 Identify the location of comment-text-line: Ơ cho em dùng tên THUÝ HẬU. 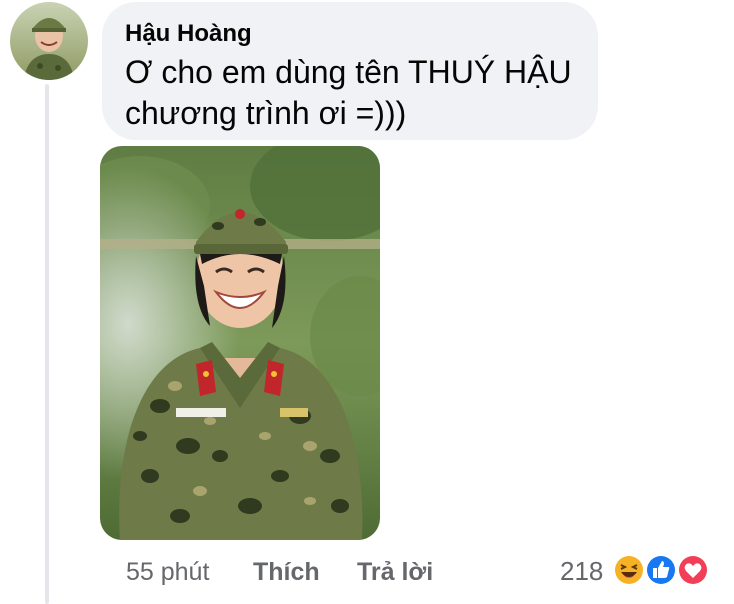
(348, 72).